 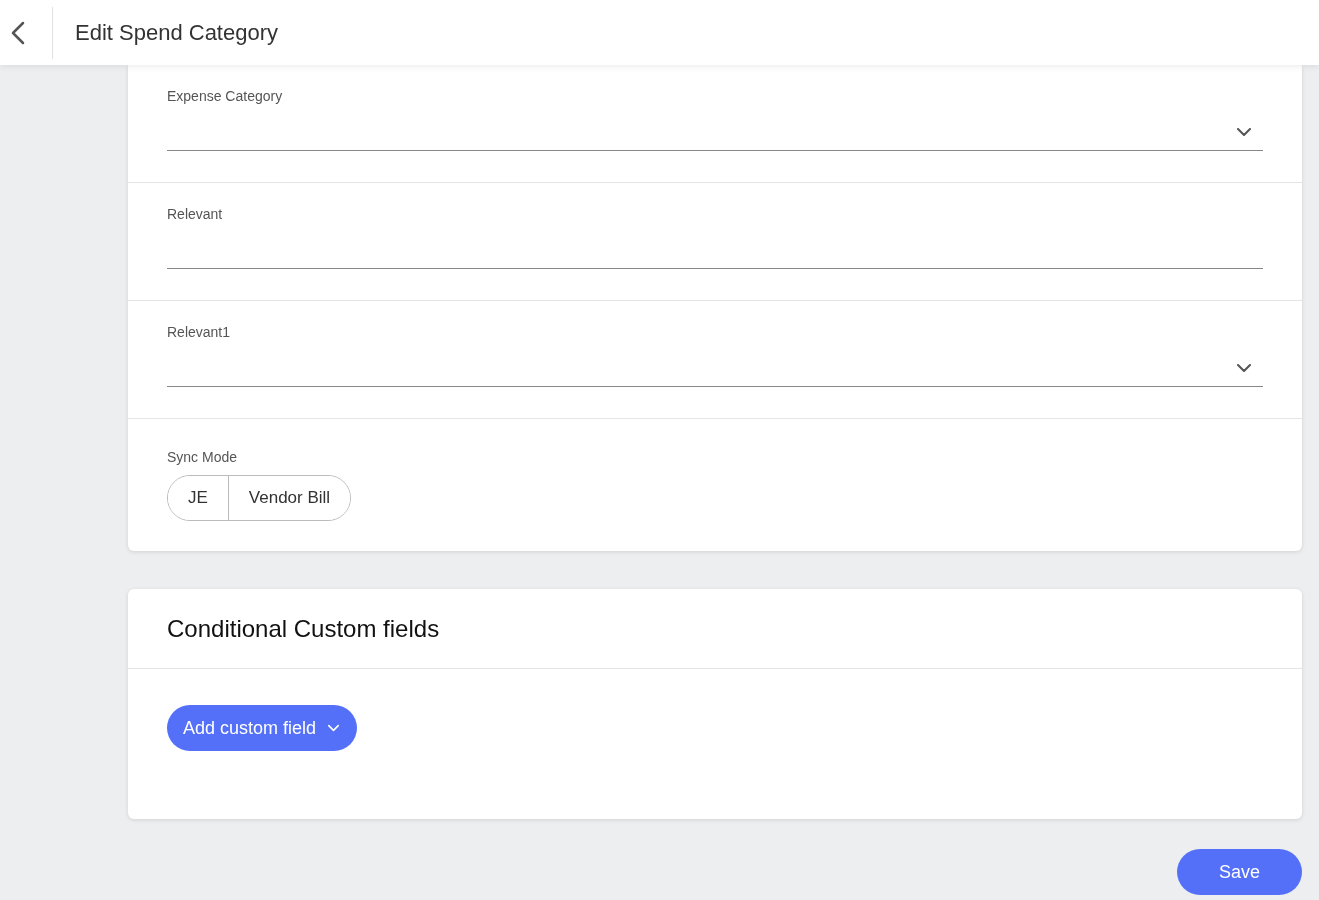 I want to click on field-label: Relevant1, so click(x=199, y=332).